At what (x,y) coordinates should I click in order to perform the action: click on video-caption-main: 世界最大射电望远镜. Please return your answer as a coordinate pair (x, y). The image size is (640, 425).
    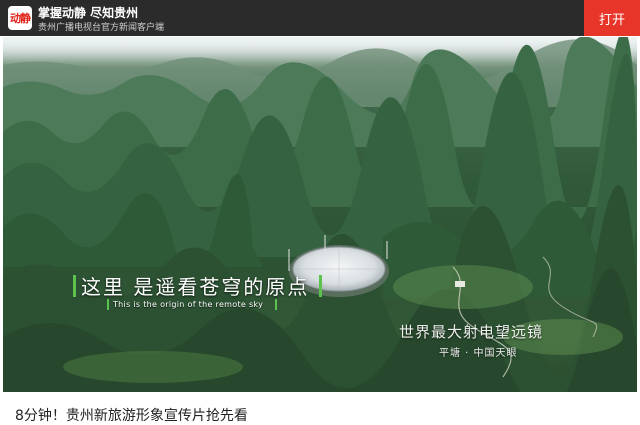
    Looking at the image, I should click on (471, 332).